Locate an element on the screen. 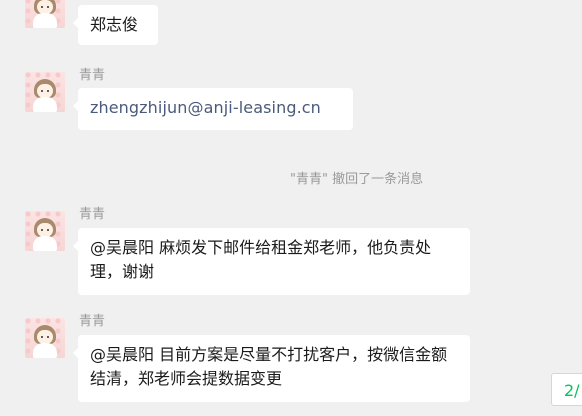 This screenshot has width=582, height=416. message-text: 郑志俊 is located at coordinates (114, 24).